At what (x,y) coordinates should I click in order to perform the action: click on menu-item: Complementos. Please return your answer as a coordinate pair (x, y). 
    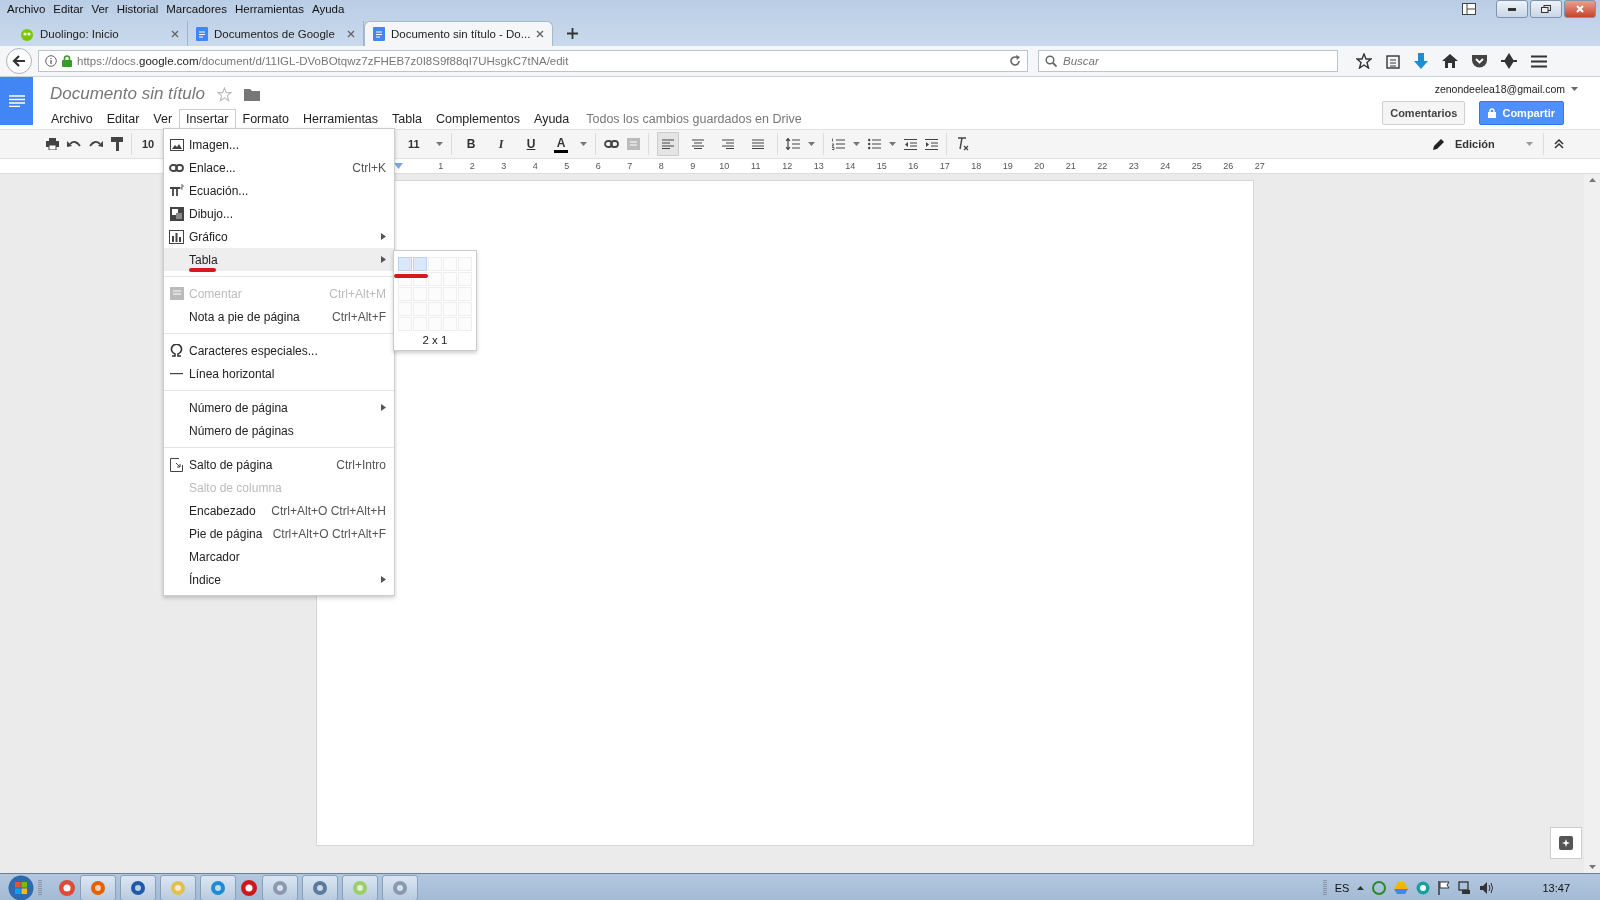
    Looking at the image, I should click on (478, 119).